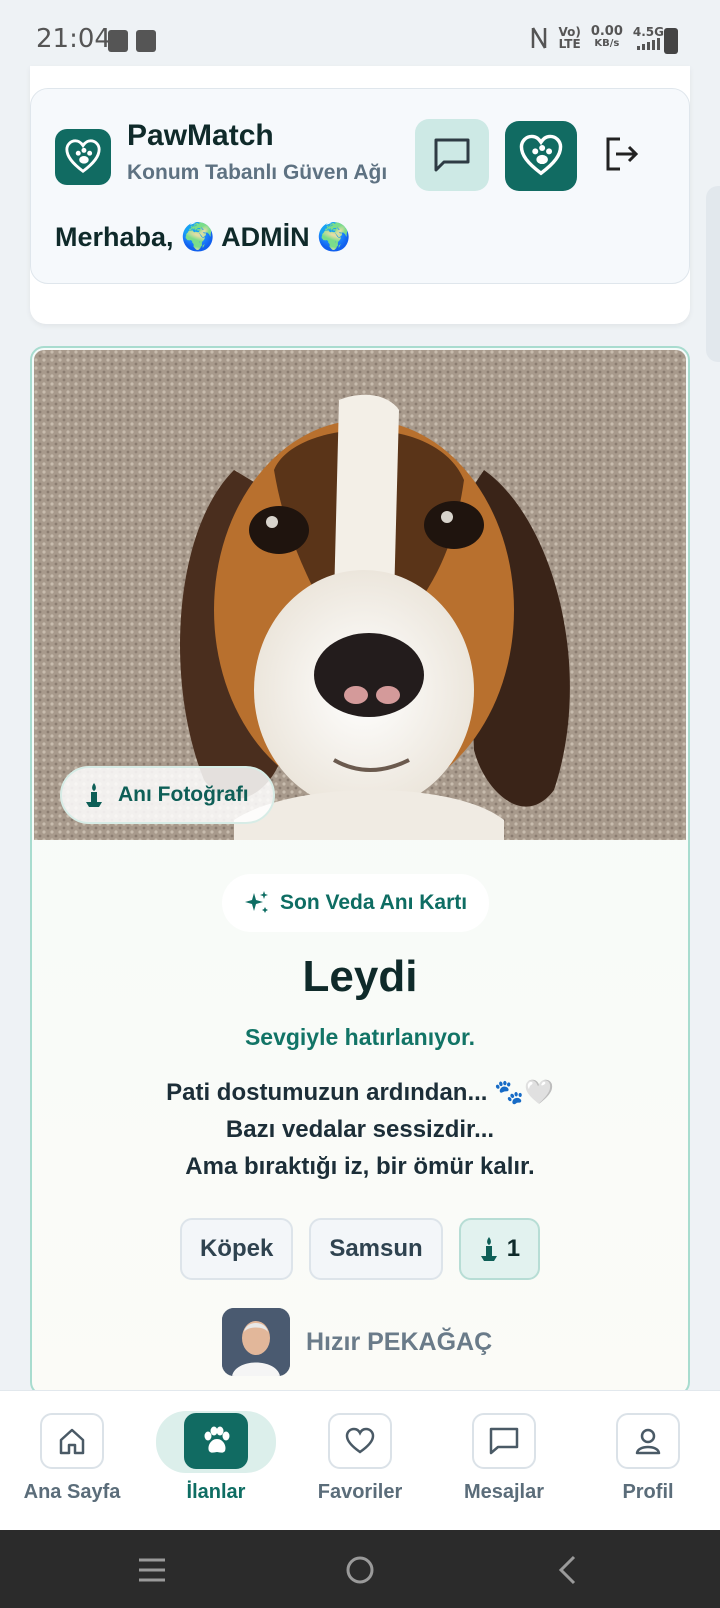  What do you see at coordinates (648, 32) in the screenshot?
I see `network-type: 4.5G` at bounding box center [648, 32].